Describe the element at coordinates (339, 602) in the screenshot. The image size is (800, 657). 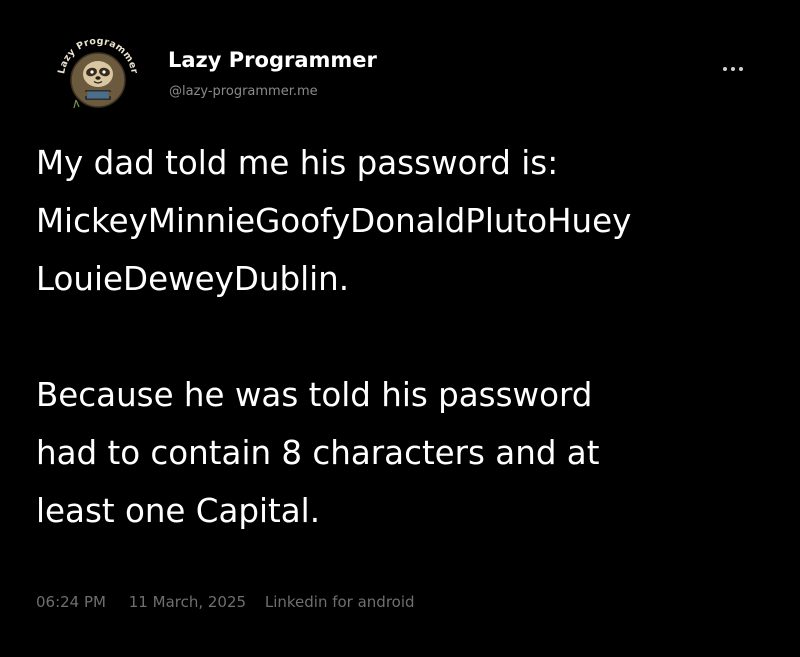
I see `post-source: Linkedin for android` at that location.